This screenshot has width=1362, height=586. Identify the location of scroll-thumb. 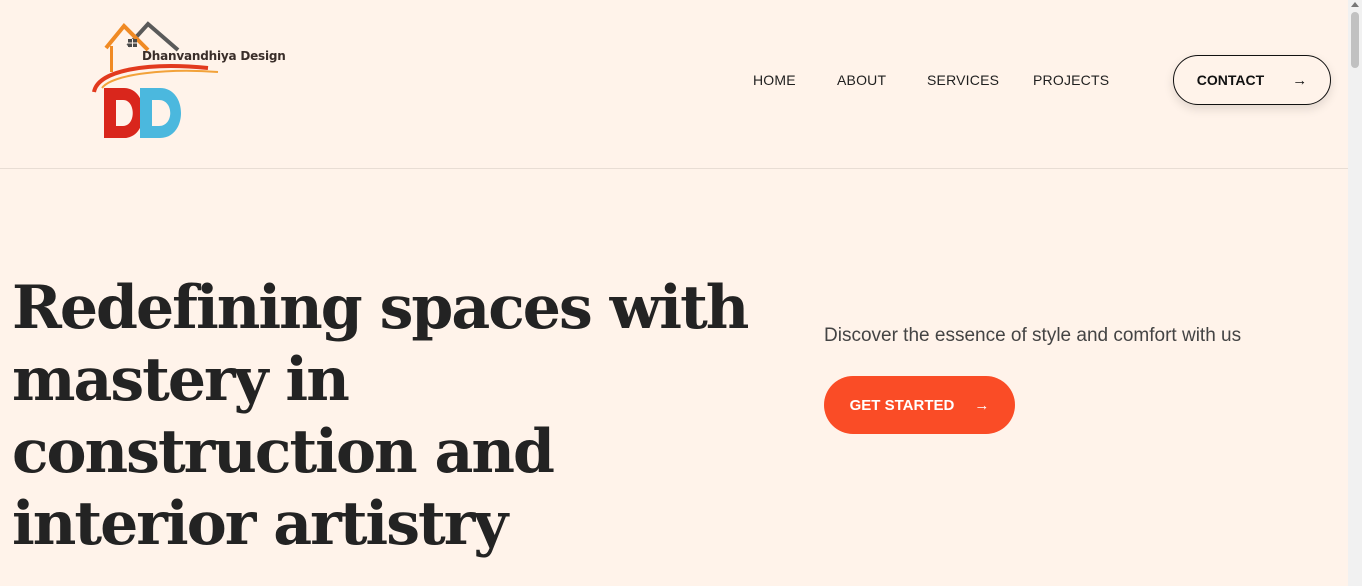
(1355, 40).